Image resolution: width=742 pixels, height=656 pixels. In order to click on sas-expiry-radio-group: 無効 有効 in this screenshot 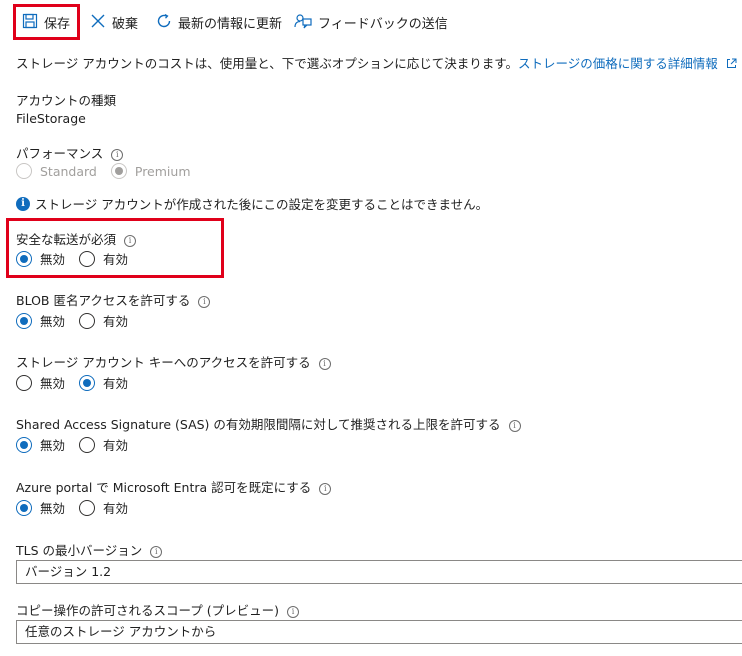, I will do `click(79, 444)`.